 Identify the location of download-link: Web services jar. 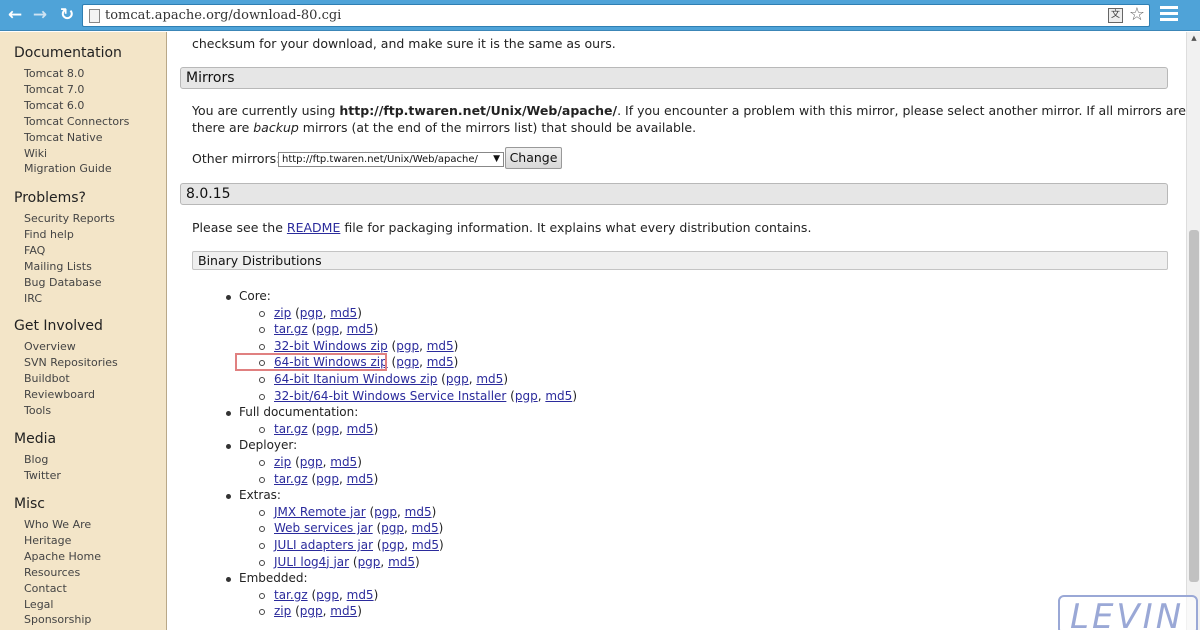
(323, 528).